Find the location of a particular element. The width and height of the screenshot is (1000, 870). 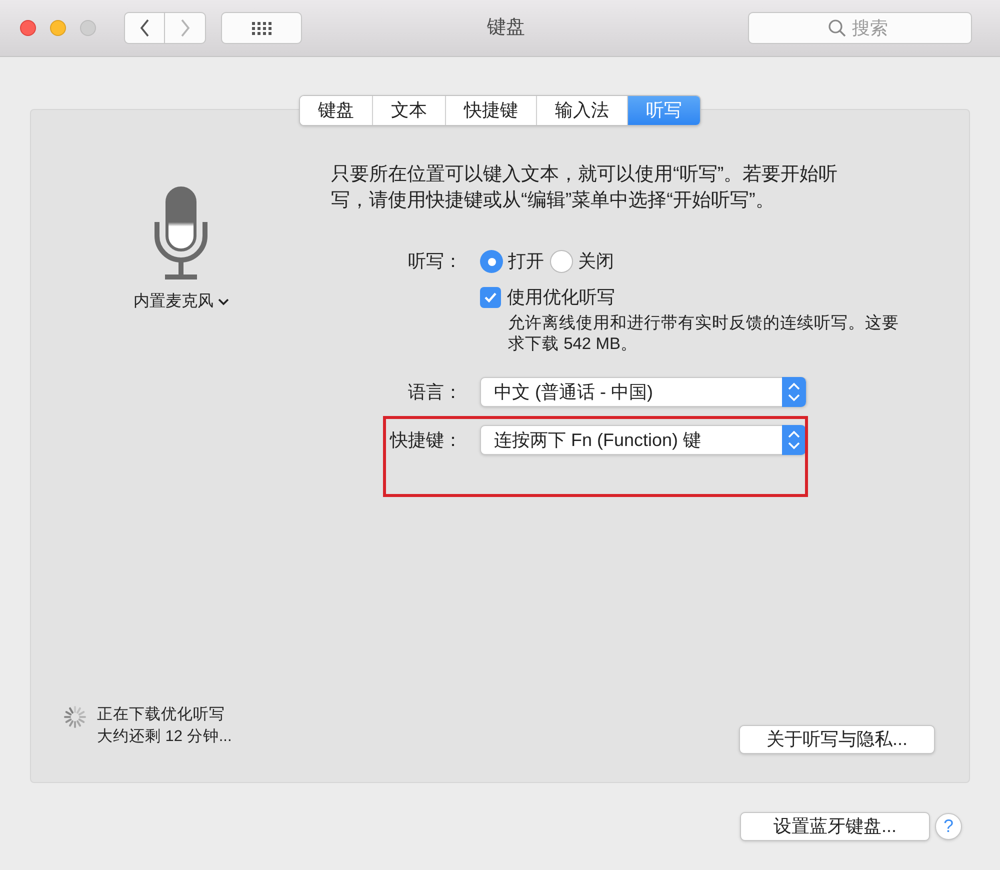

checkbox is located at coordinates (490, 297).